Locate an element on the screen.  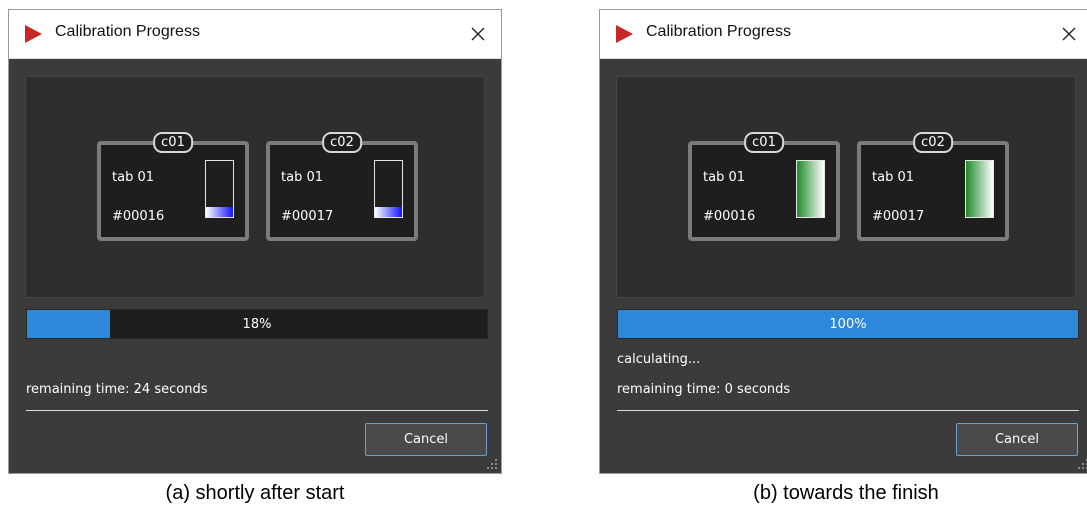
progress-label: 18% is located at coordinates (257, 324).